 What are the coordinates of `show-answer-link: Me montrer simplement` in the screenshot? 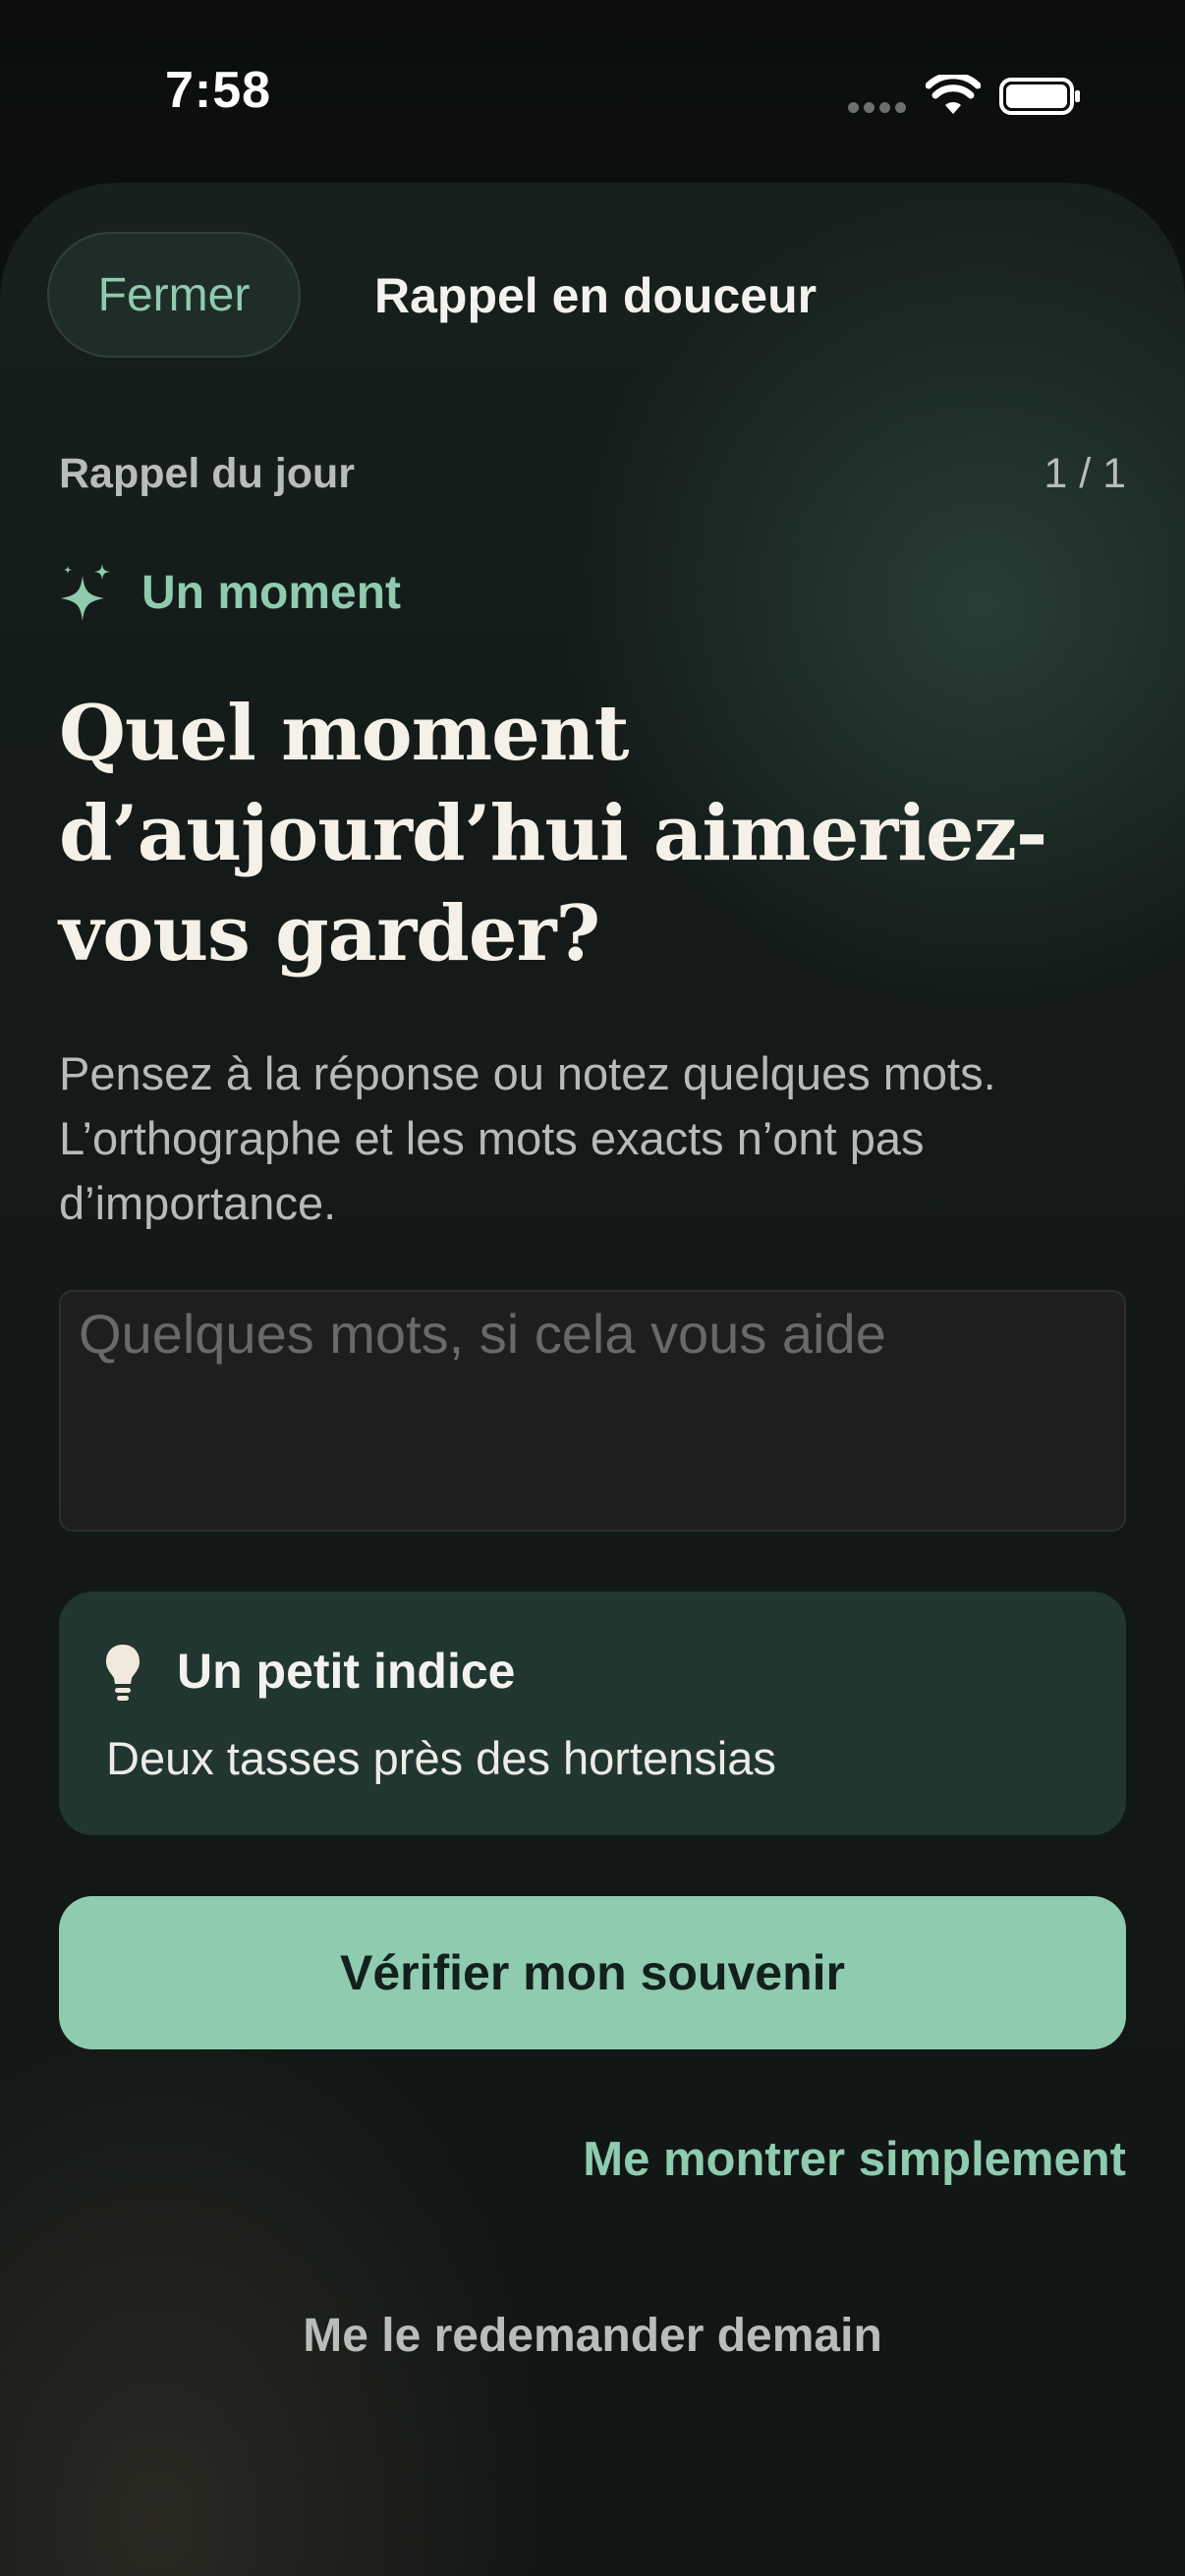 It's located at (854, 2159).